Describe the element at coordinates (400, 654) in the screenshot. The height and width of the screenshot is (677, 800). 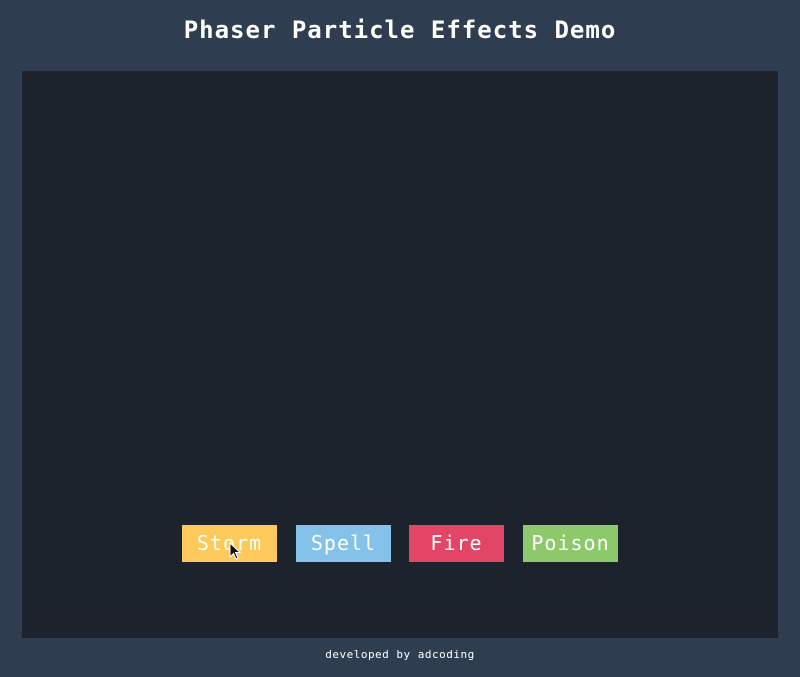
I see `footer-credit: developed by adcoding` at that location.